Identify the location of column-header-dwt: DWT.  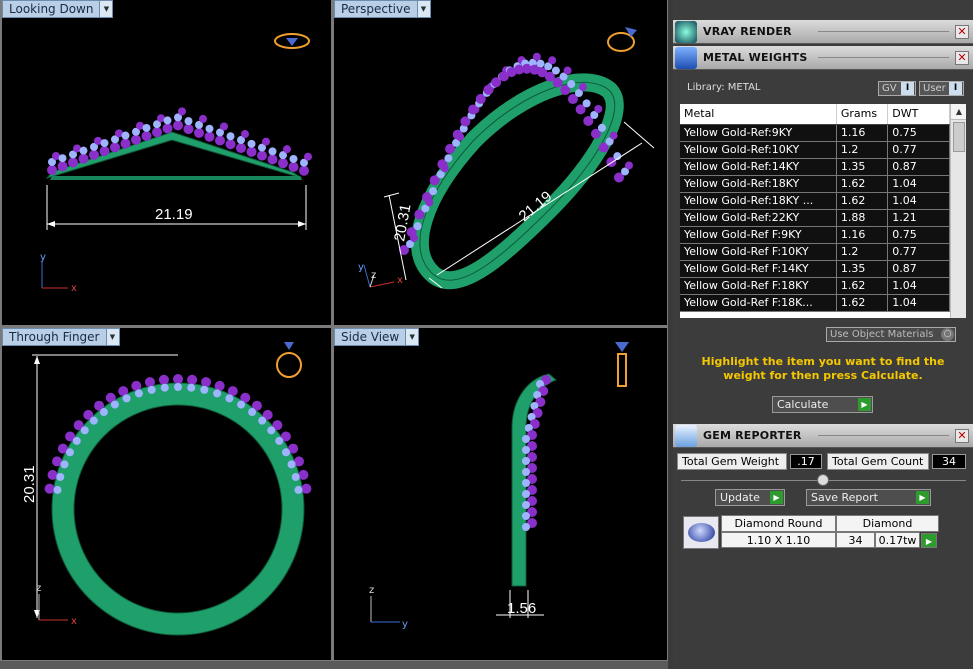
(918, 114).